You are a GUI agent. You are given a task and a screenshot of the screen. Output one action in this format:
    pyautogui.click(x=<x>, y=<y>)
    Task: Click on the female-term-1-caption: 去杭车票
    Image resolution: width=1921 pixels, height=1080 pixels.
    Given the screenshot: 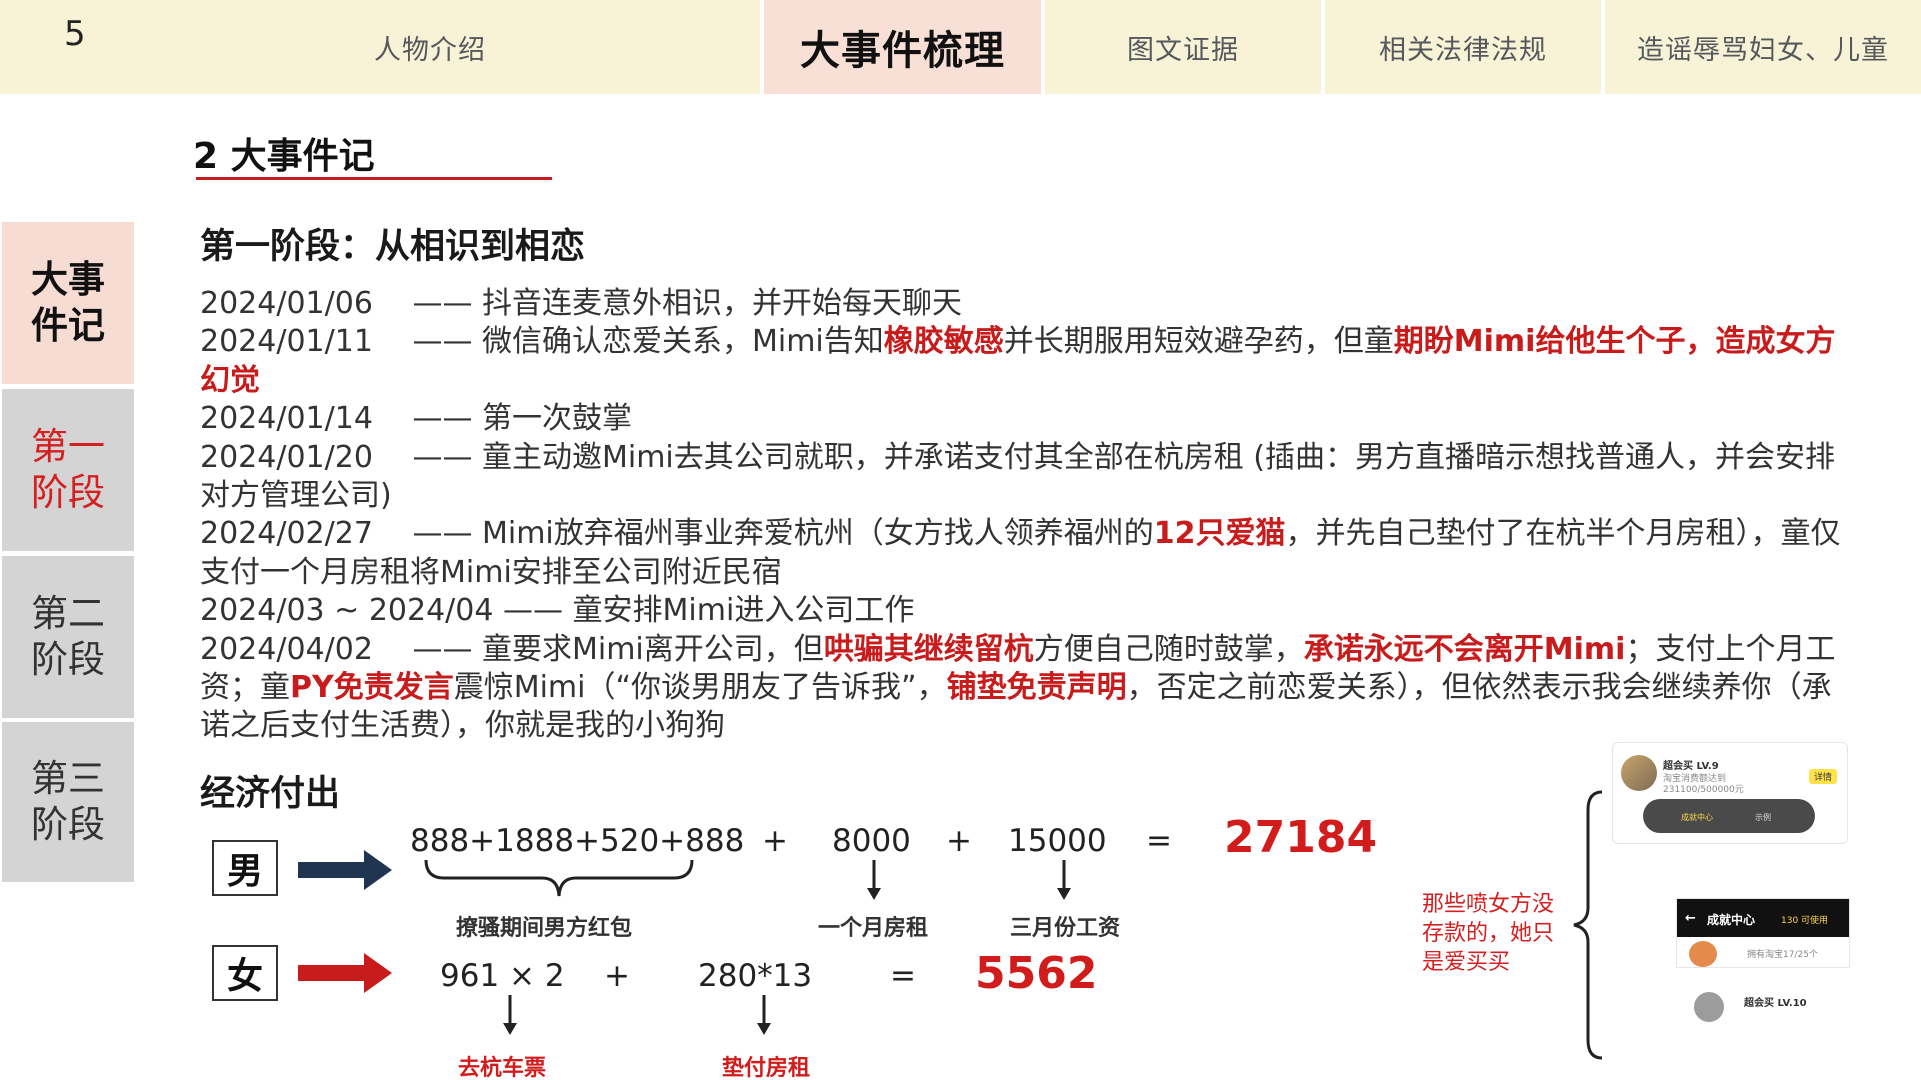 What is the action you would take?
    pyautogui.click(x=502, y=1068)
    